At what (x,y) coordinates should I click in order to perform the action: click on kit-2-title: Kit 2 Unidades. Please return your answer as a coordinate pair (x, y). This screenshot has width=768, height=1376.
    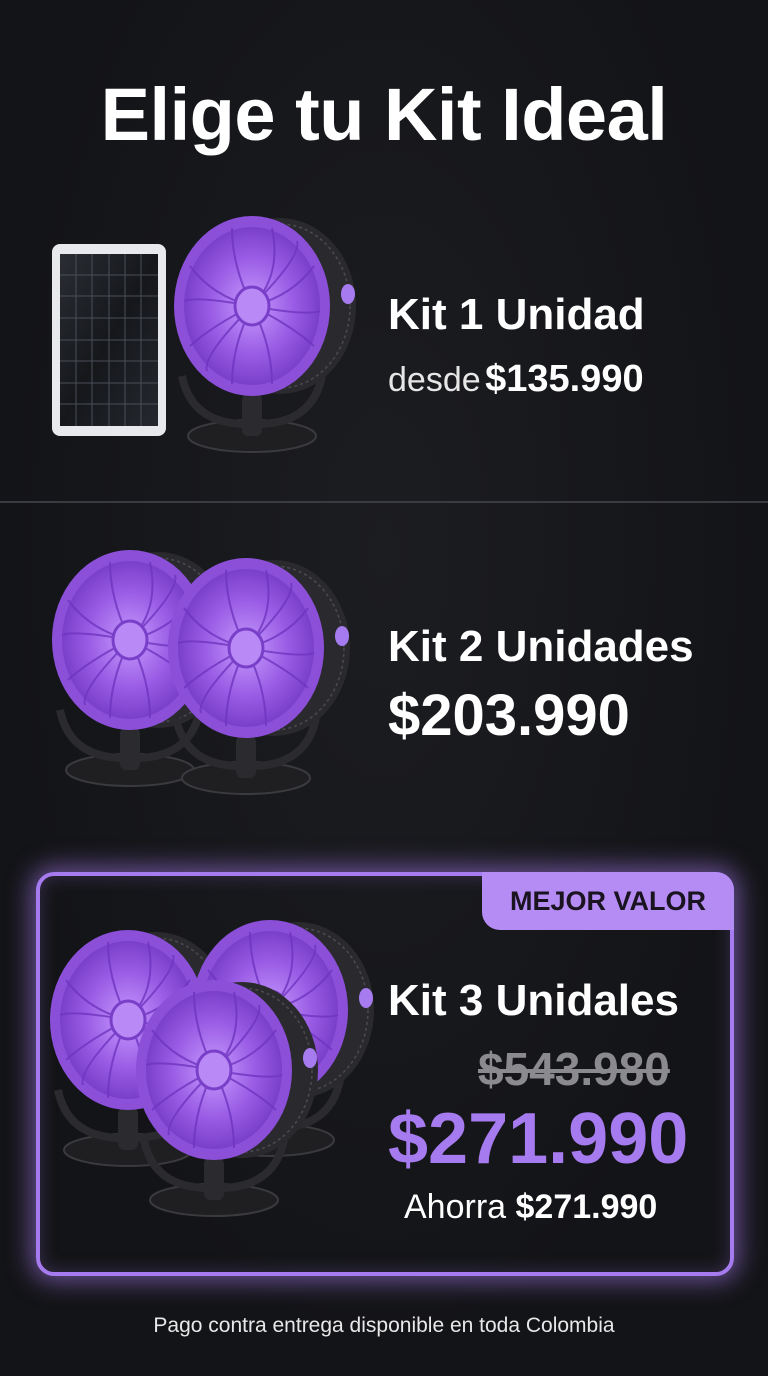
    Looking at the image, I should click on (541, 646).